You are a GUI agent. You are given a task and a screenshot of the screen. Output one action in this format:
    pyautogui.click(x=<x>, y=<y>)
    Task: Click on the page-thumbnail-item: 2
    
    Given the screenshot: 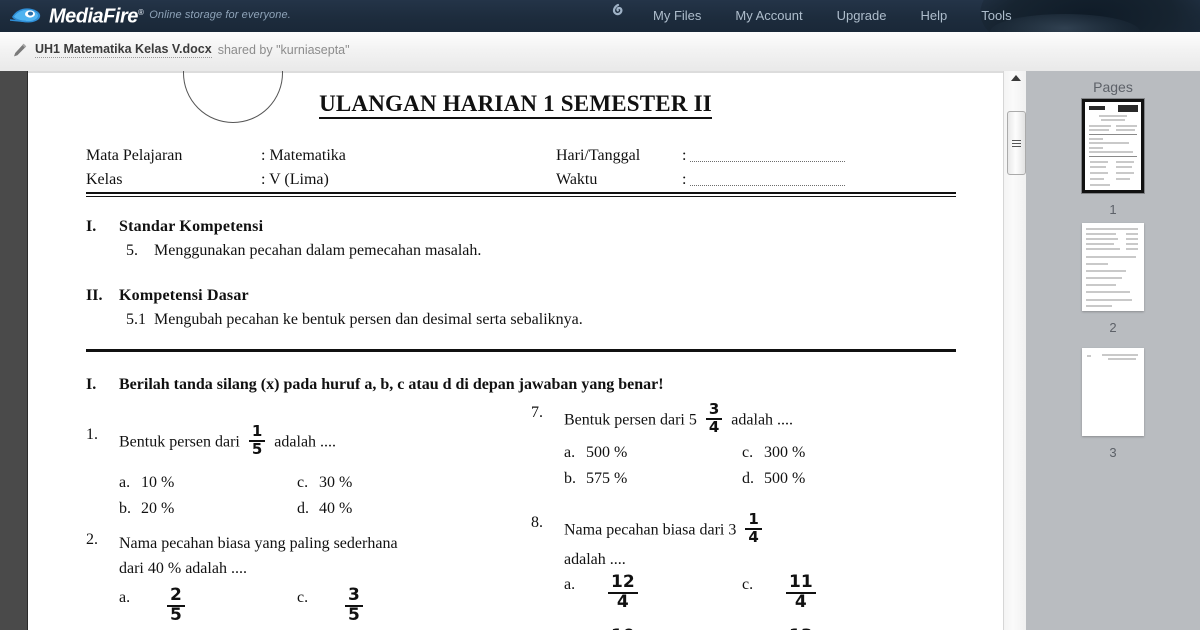 What is the action you would take?
    pyautogui.click(x=1113, y=279)
    